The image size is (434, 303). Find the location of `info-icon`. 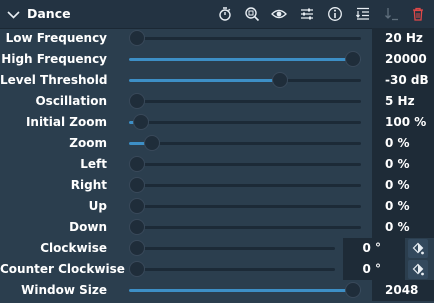

info-icon is located at coordinates (335, 14).